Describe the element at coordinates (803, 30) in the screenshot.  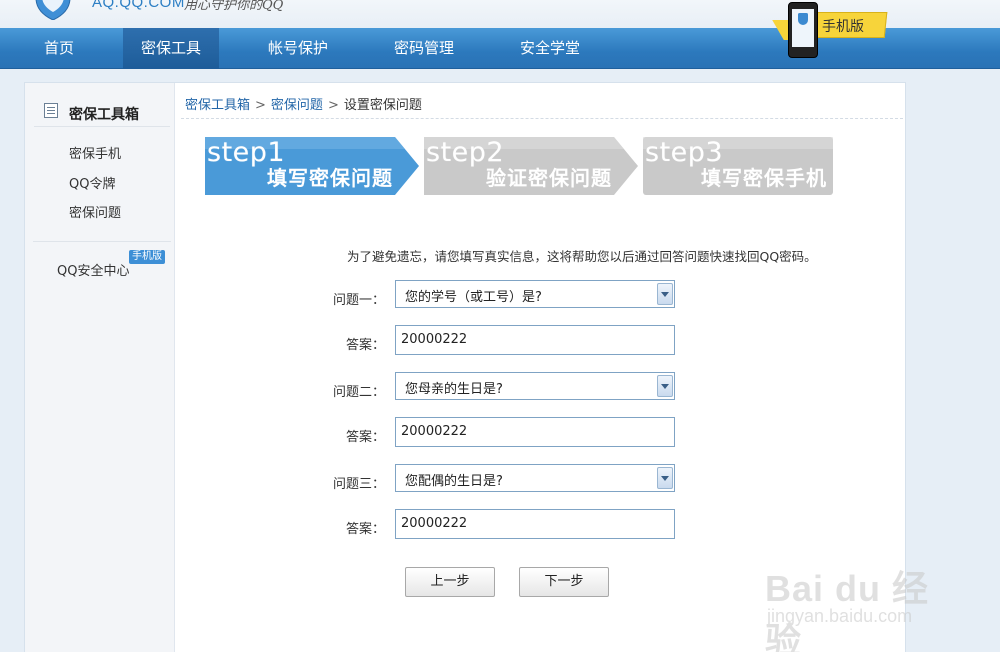
I see `phone-icon` at that location.